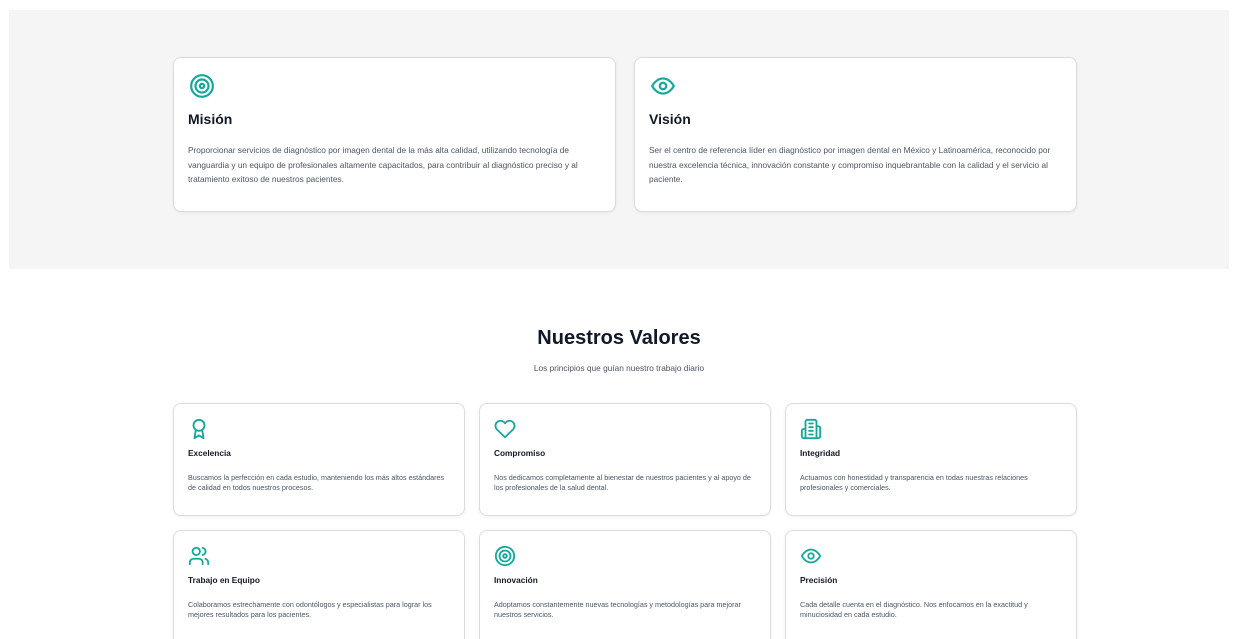 Image resolution: width=1238 pixels, height=639 pixels. Describe the element at coordinates (505, 429) in the screenshot. I see `heart-icon` at that location.